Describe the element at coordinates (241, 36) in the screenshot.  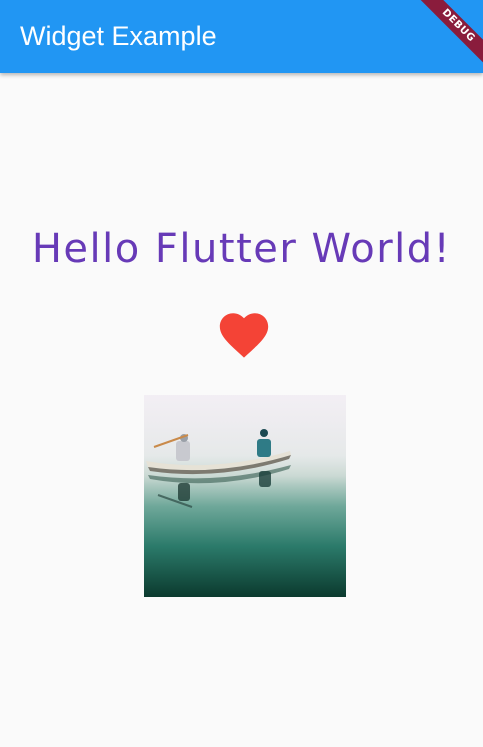
I see `app-bar: Widget Example` at that location.